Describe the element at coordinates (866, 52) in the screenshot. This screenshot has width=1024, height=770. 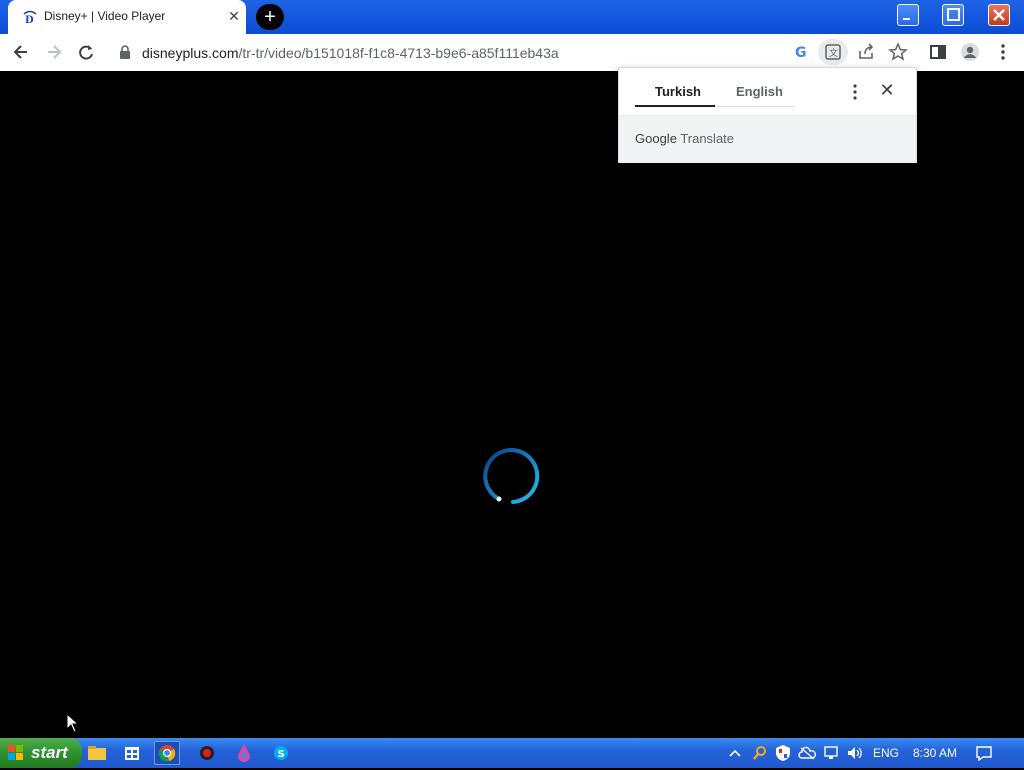
I see `share-icon` at that location.